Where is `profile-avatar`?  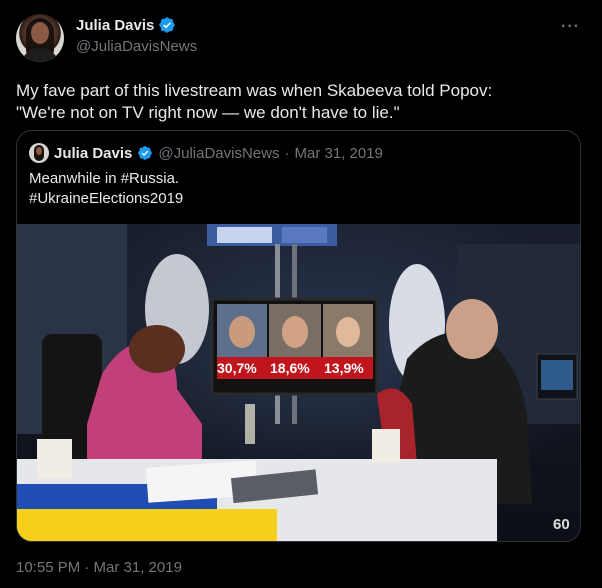
profile-avatar is located at coordinates (40, 38).